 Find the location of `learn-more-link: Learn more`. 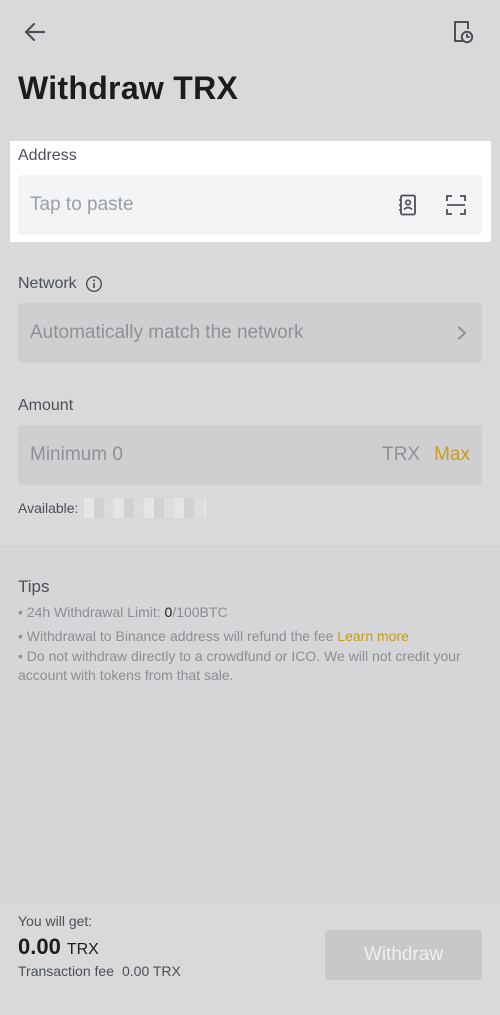

learn-more-link: Learn more is located at coordinates (373, 636).